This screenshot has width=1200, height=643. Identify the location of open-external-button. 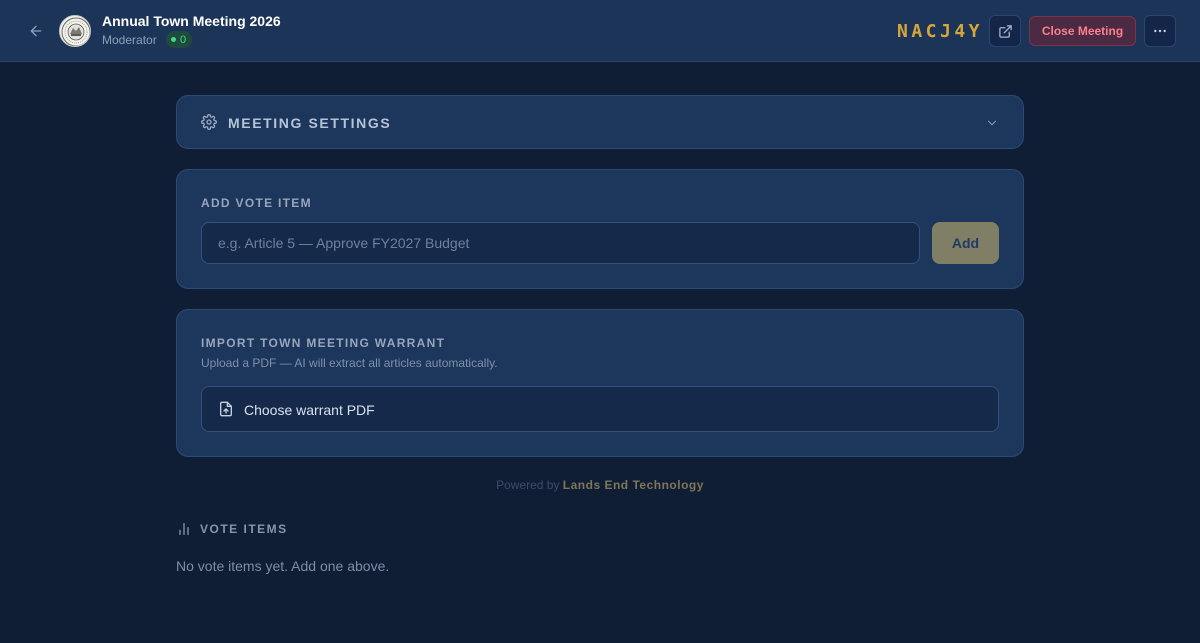
(1005, 31).